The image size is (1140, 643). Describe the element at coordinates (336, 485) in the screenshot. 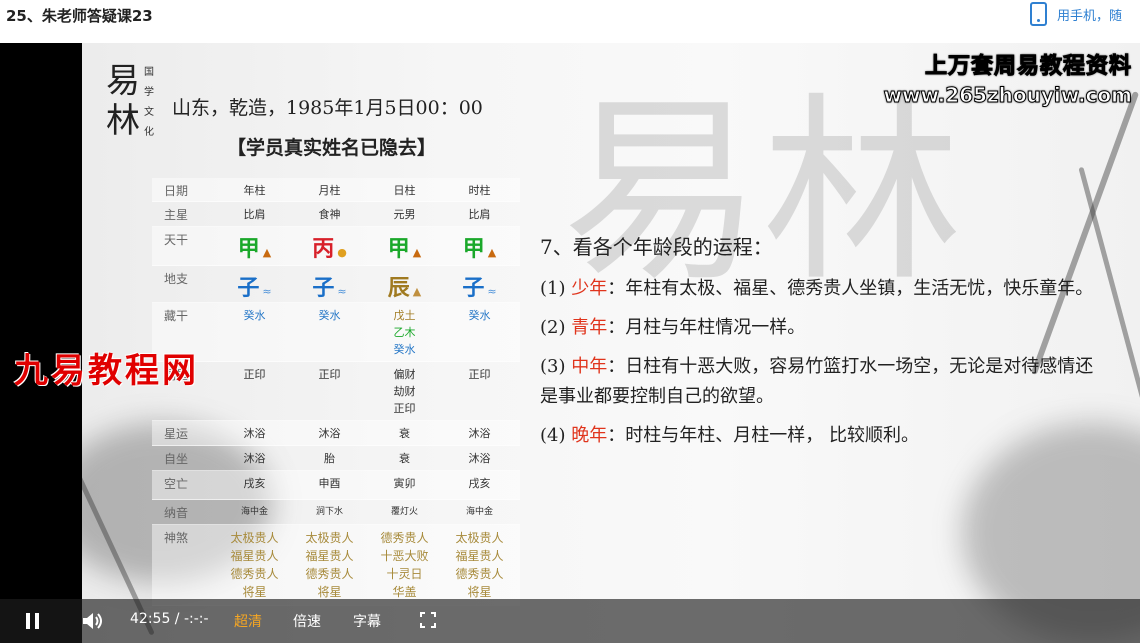

I see `chart-row-void: 空亡 戌亥 申酉 寅卯 戌亥` at that location.